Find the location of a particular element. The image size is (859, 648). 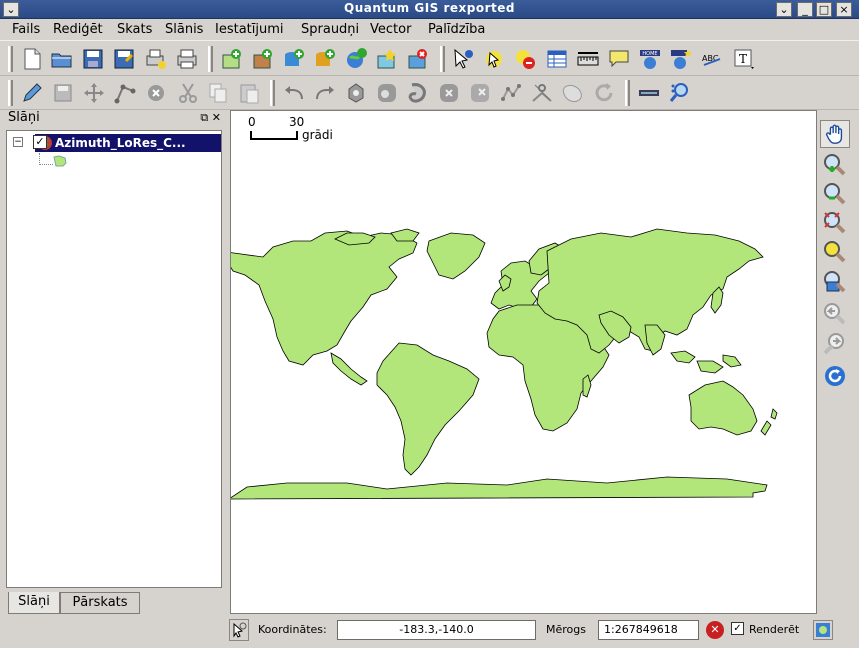

polygon-symbol-icon is located at coordinates (60, 161).